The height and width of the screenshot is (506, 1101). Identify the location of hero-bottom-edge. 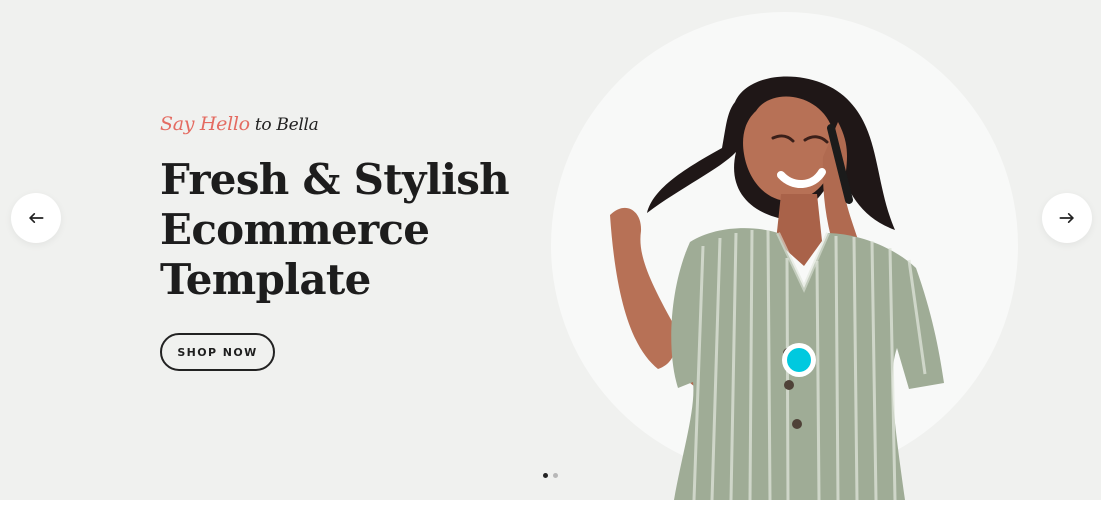
(550, 503).